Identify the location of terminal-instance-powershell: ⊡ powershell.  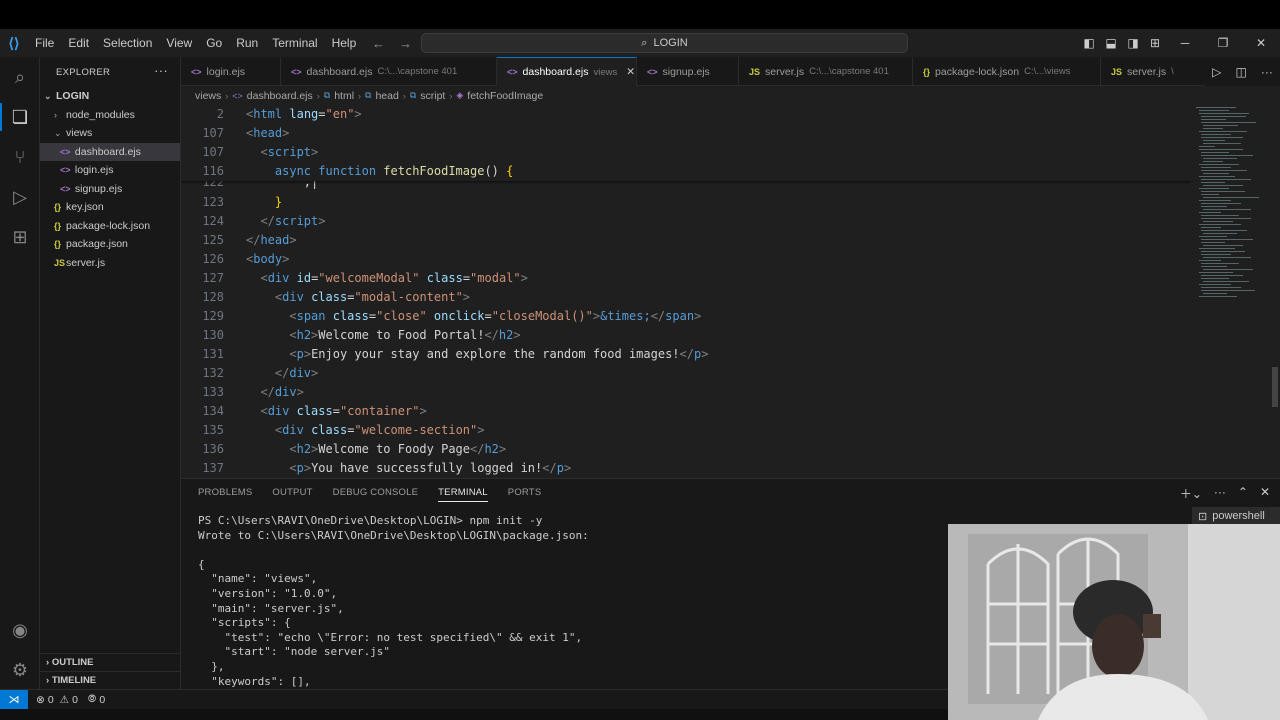
(1236, 516).